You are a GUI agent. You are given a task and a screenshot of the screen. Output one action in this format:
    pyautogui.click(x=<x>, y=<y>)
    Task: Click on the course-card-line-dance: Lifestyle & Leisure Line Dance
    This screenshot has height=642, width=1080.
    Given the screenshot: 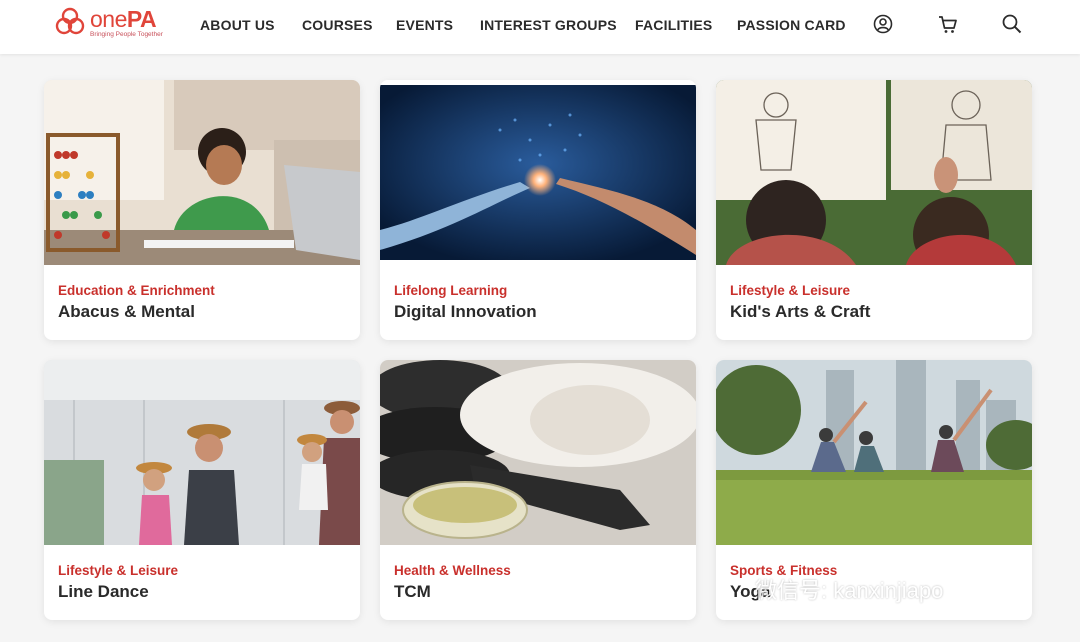 What is the action you would take?
    pyautogui.click(x=202, y=490)
    